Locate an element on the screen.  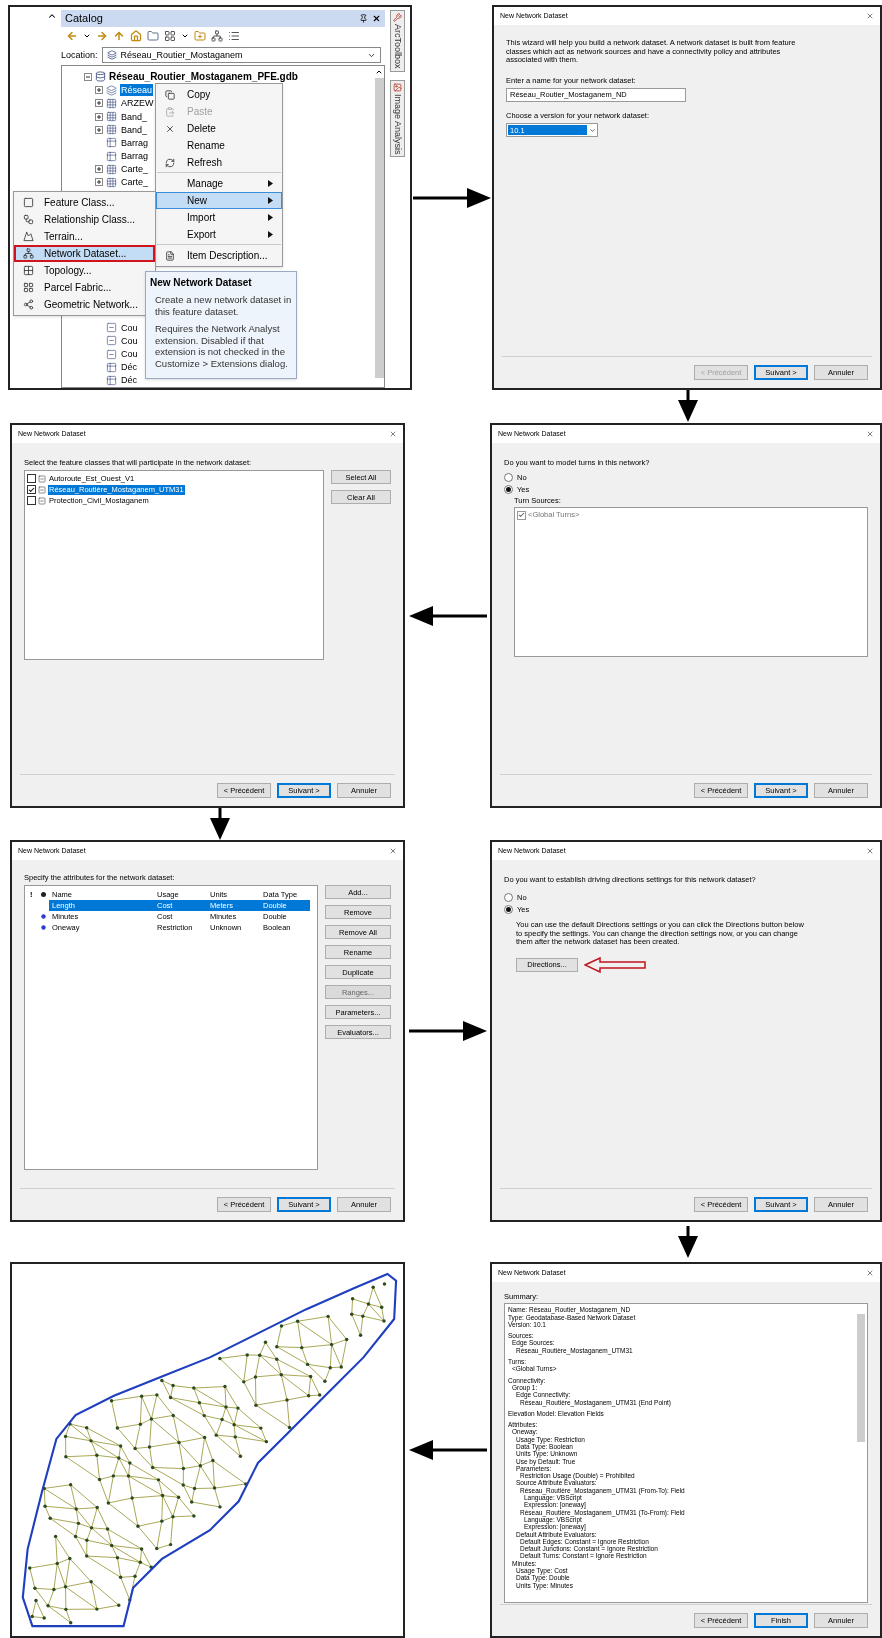
tooltip-text: Create a new network dataset in this feature dataset. is located at coordinates (223, 305).